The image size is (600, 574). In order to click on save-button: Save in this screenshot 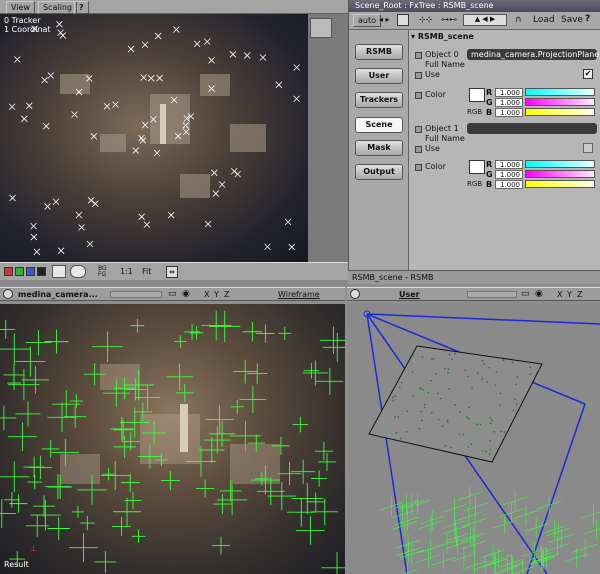, I will do `click(572, 20)`.